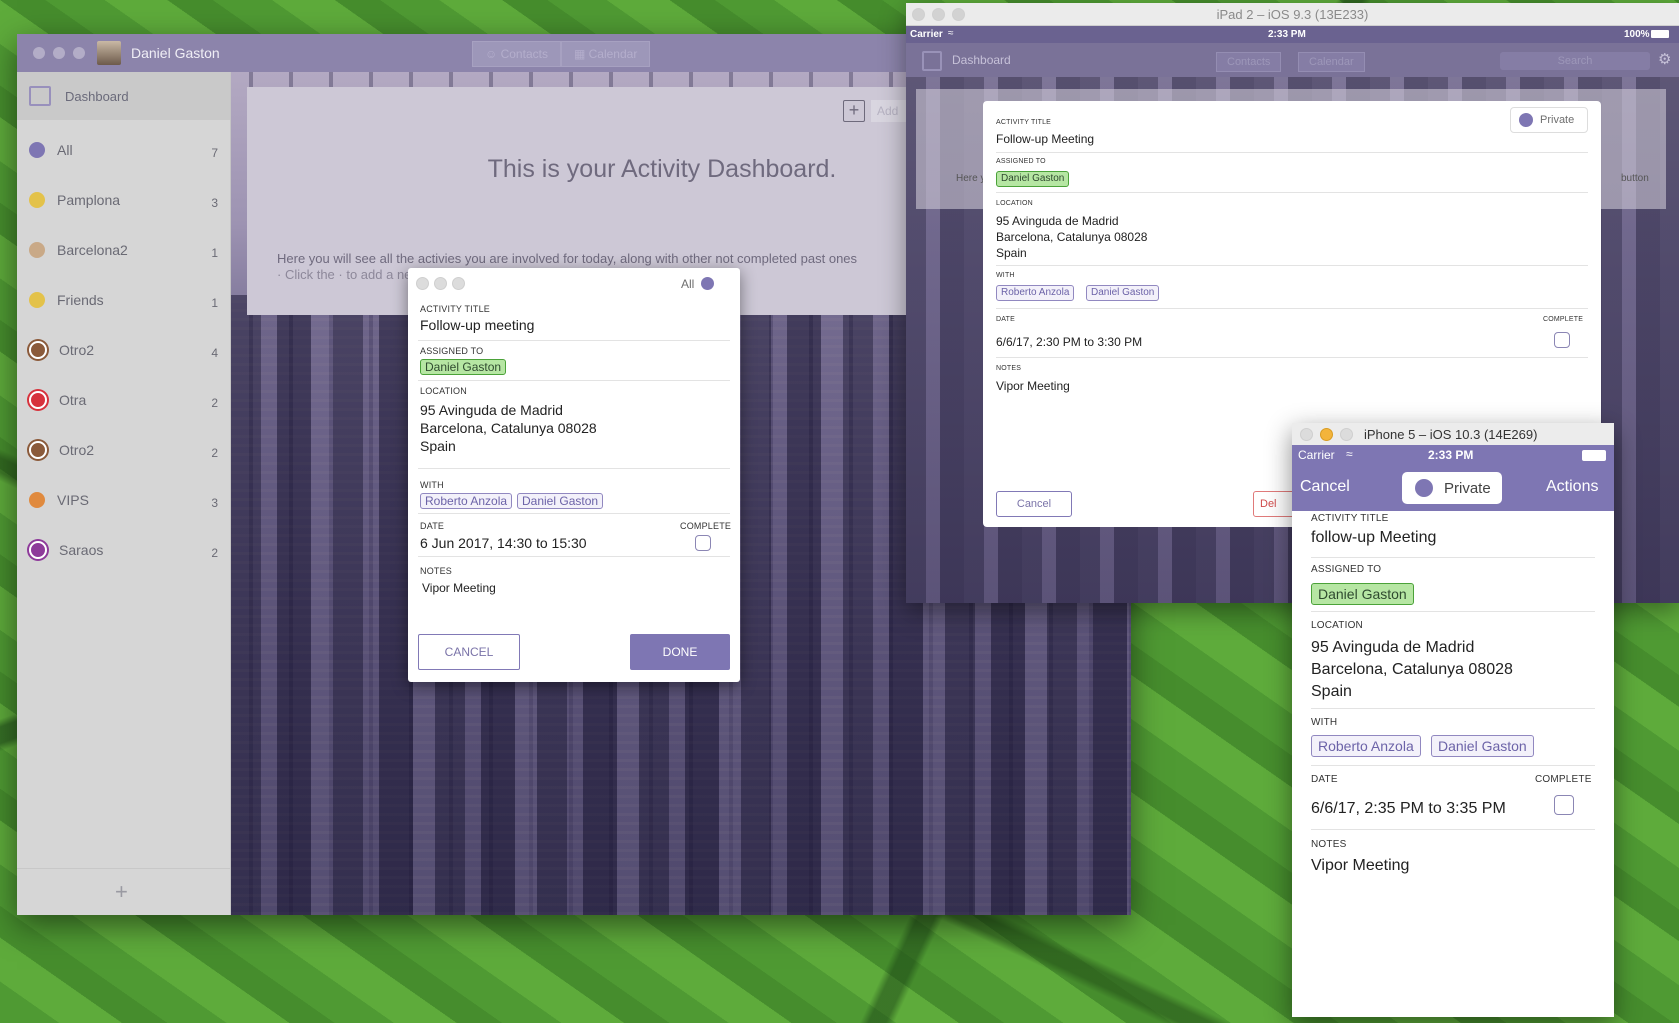  Describe the element at coordinates (524, 54) in the screenshot. I see `contacts-tab-label: Contacts` at that location.